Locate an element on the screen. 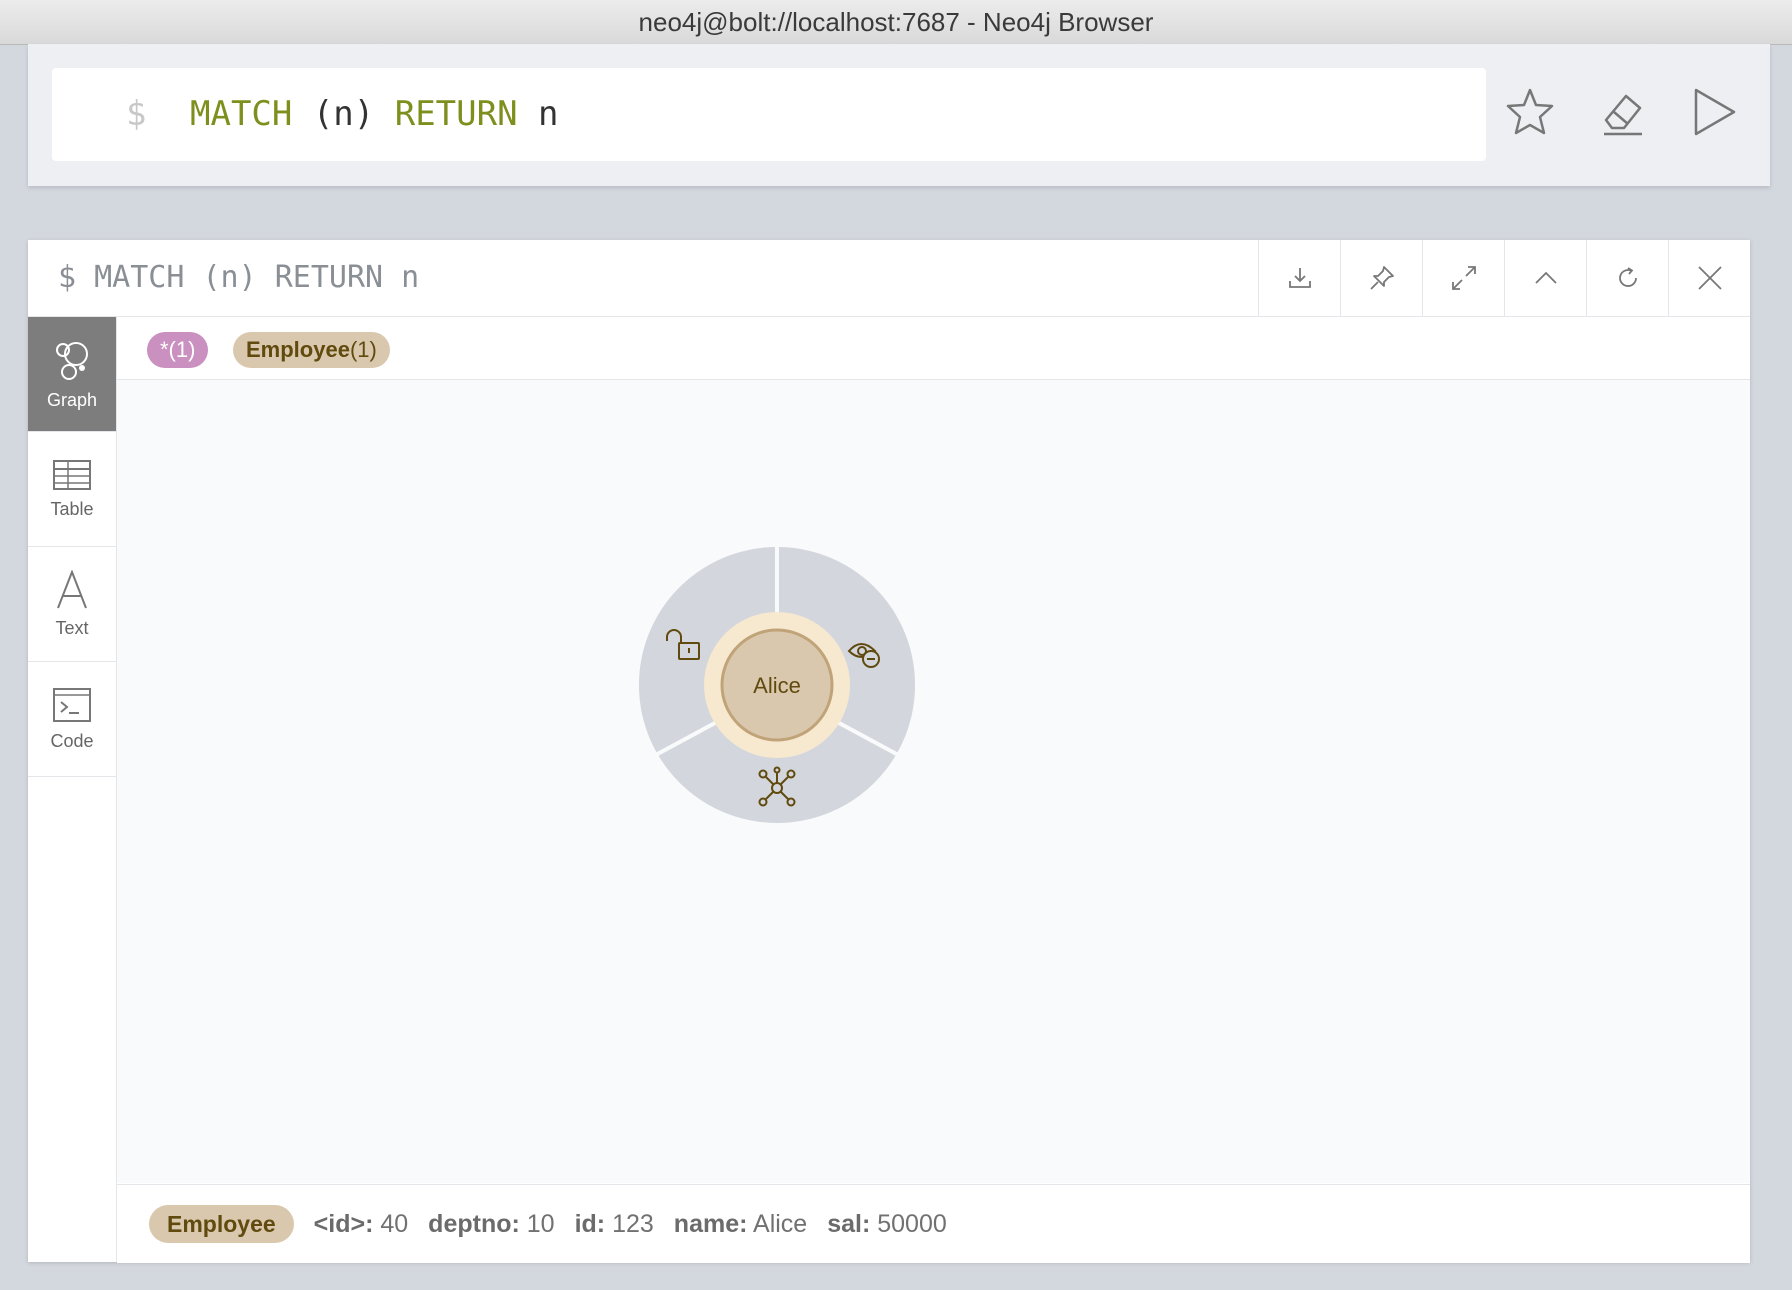 The width and height of the screenshot is (1792, 1290). code-icon is located at coordinates (72, 704).